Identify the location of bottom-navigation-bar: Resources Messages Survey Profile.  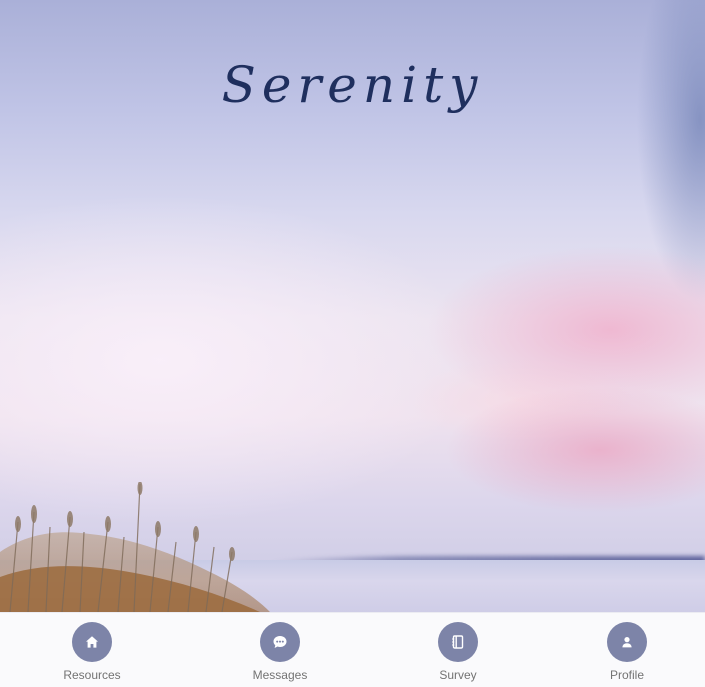
(352, 649).